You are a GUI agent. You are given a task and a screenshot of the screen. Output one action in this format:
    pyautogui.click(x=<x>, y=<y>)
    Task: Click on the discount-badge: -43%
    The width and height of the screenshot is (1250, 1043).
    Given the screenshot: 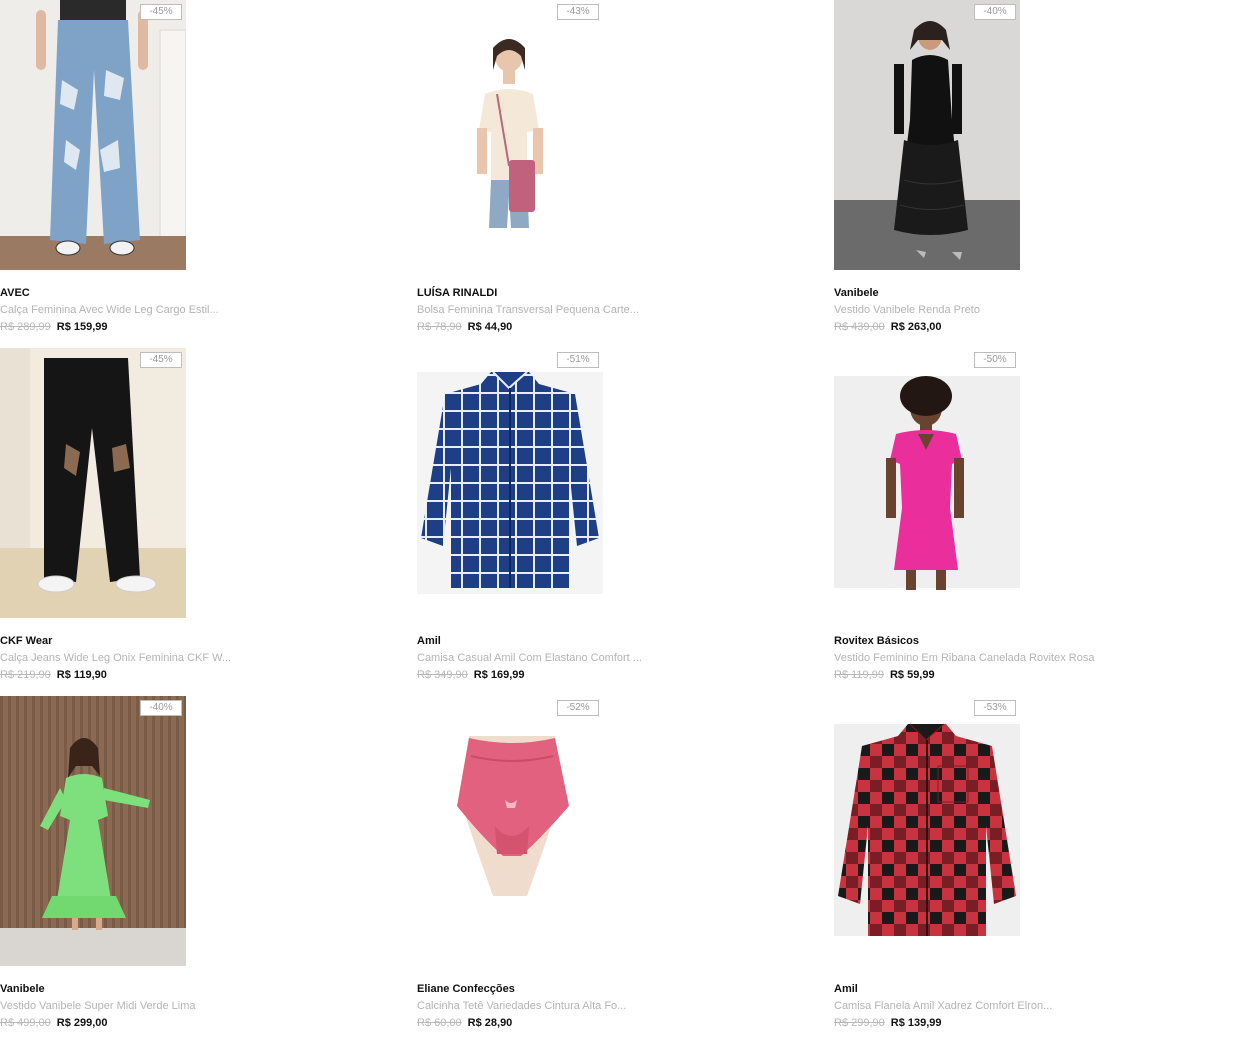 What is the action you would take?
    pyautogui.click(x=578, y=12)
    